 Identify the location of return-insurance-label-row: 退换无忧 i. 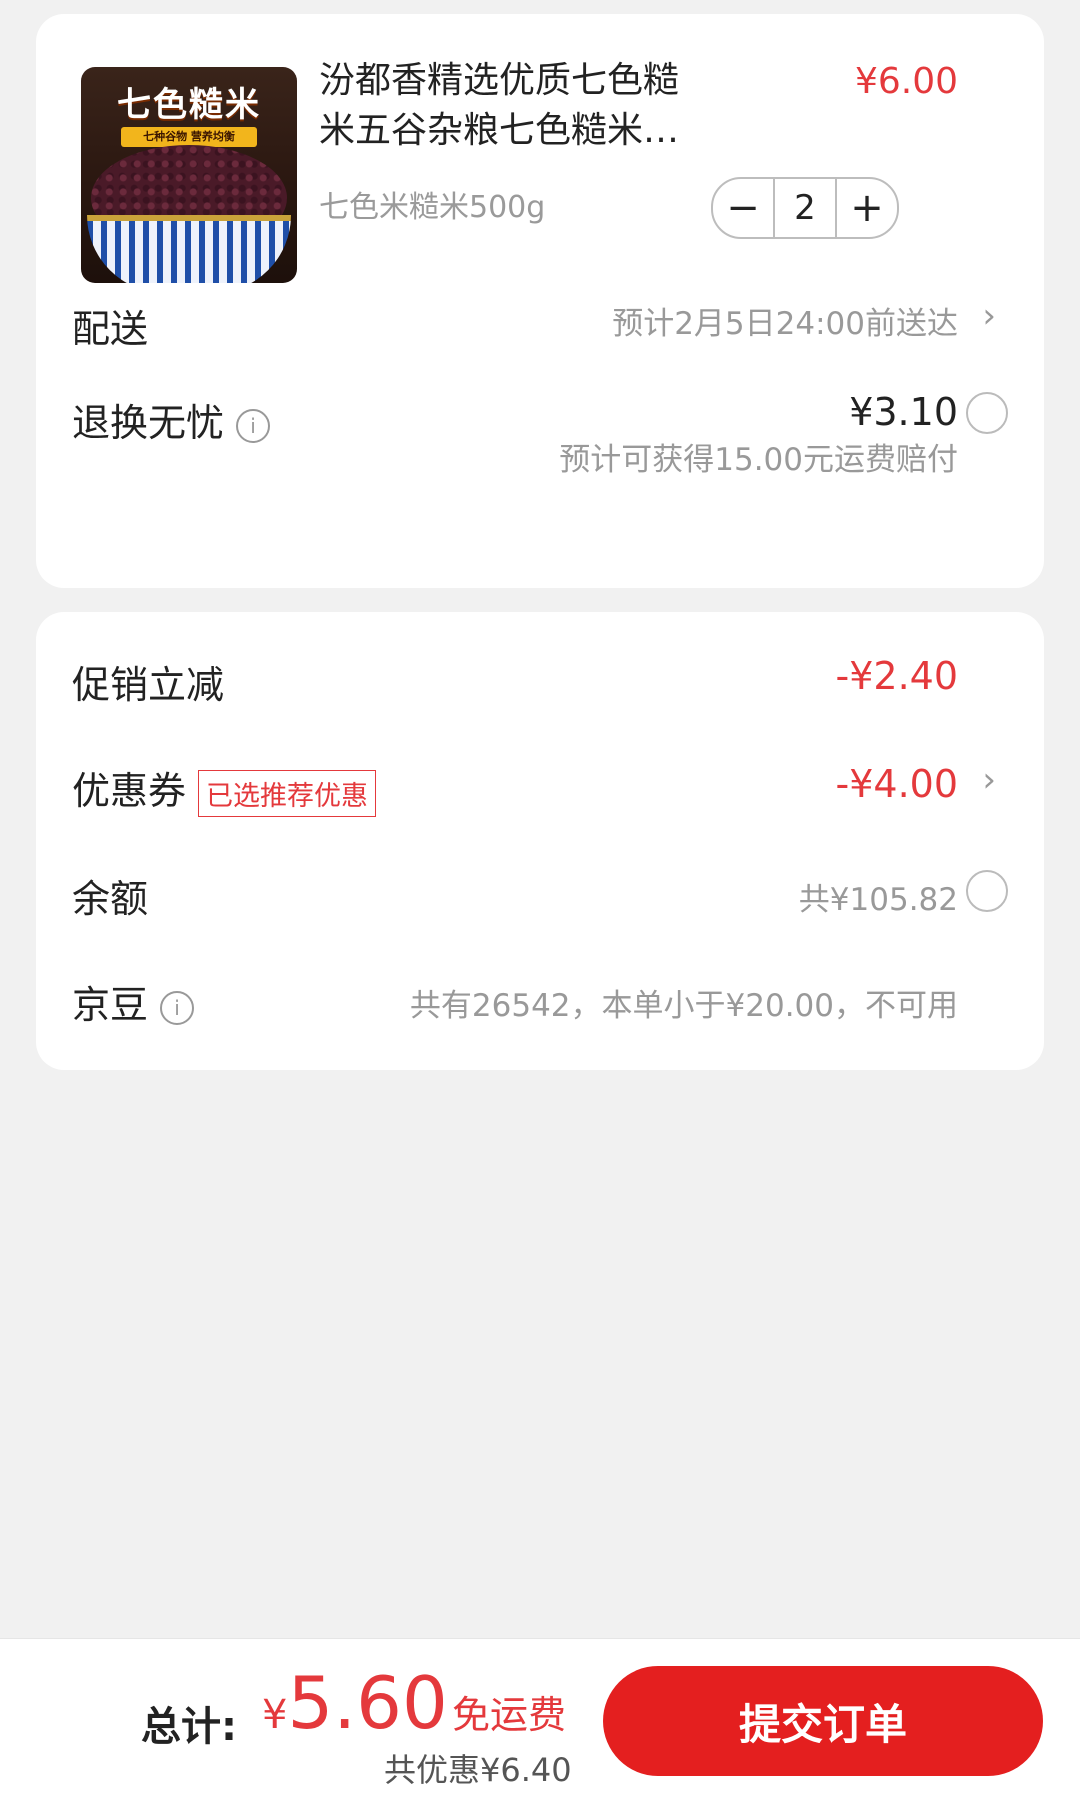
(171, 419).